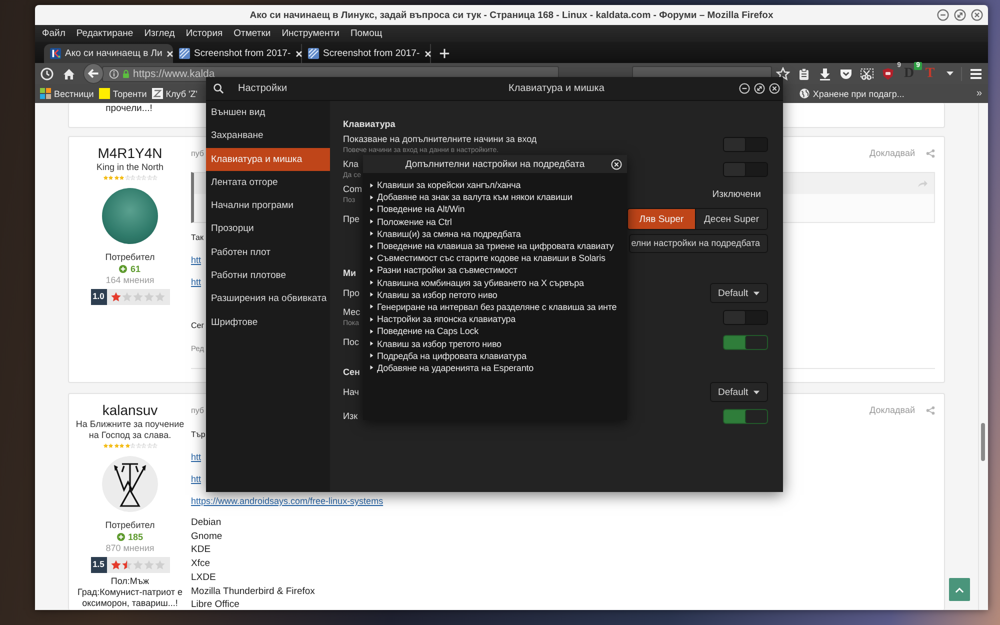 The width and height of the screenshot is (1000, 625). What do you see at coordinates (498, 319) in the screenshot?
I see `option-group-item: Настройки за японска клавиатура` at bounding box center [498, 319].